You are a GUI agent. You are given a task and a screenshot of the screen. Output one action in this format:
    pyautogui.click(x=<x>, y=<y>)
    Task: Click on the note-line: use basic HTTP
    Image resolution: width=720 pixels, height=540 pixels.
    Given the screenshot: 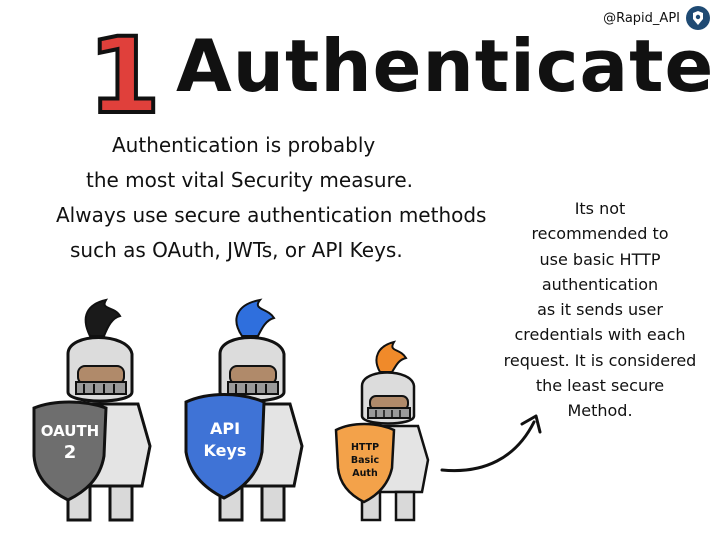 What is the action you would take?
    pyautogui.click(x=600, y=259)
    